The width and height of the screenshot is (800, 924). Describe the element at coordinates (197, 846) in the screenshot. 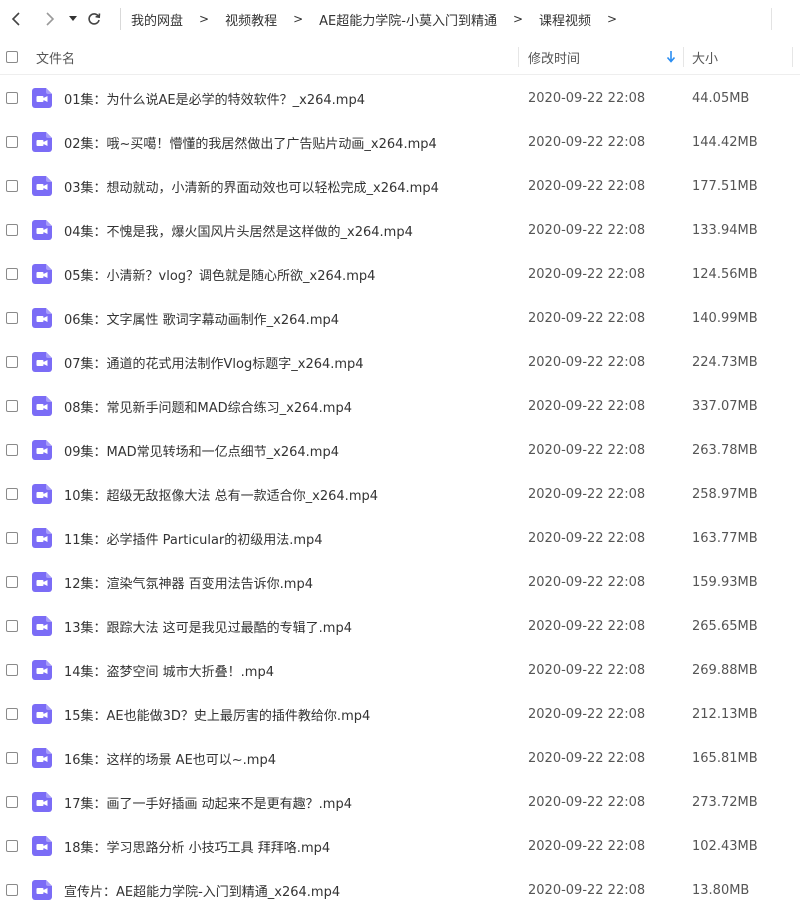

I see `file-name: 18集：学习思路分析 小技巧工具 拜拜咯.mp4` at that location.